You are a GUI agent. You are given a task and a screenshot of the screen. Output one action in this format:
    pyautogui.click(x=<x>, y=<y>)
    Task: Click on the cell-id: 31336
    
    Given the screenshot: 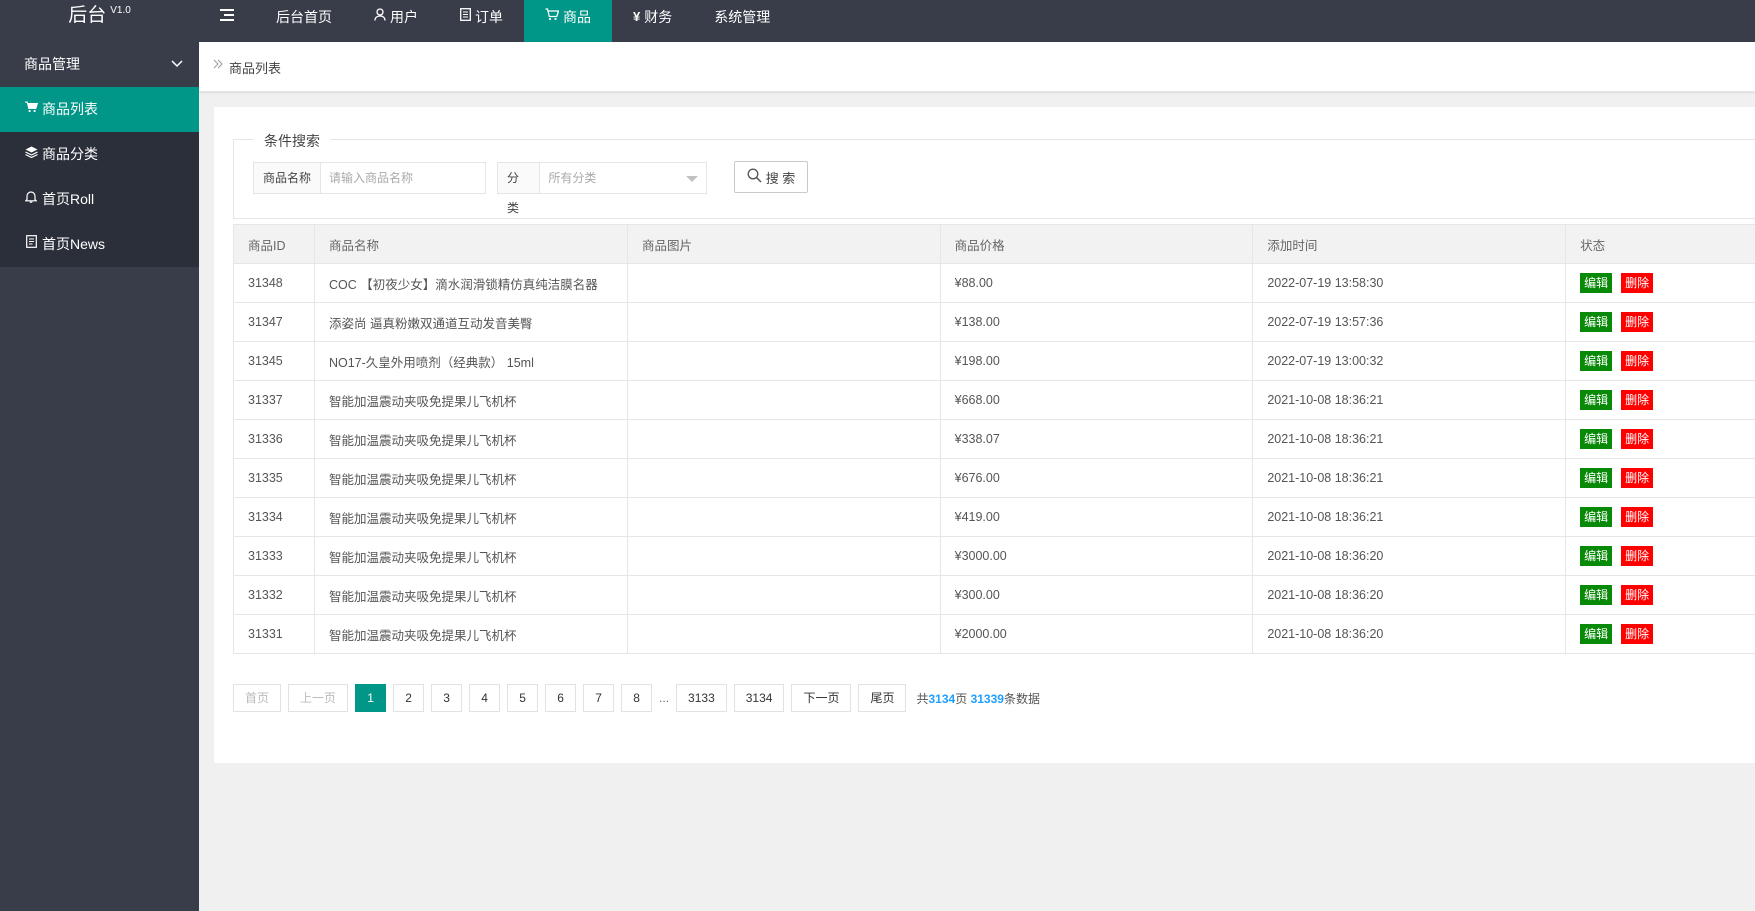 What is the action you would take?
    pyautogui.click(x=274, y=439)
    